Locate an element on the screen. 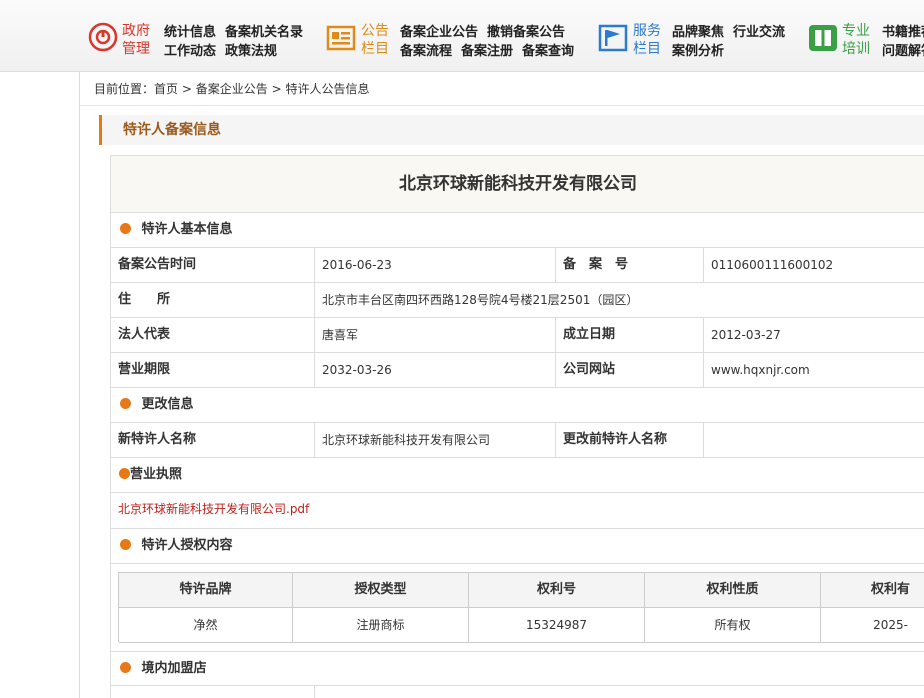  nav-group-training: 专业培训 书籍推荐 问题解答 is located at coordinates (866, 40).